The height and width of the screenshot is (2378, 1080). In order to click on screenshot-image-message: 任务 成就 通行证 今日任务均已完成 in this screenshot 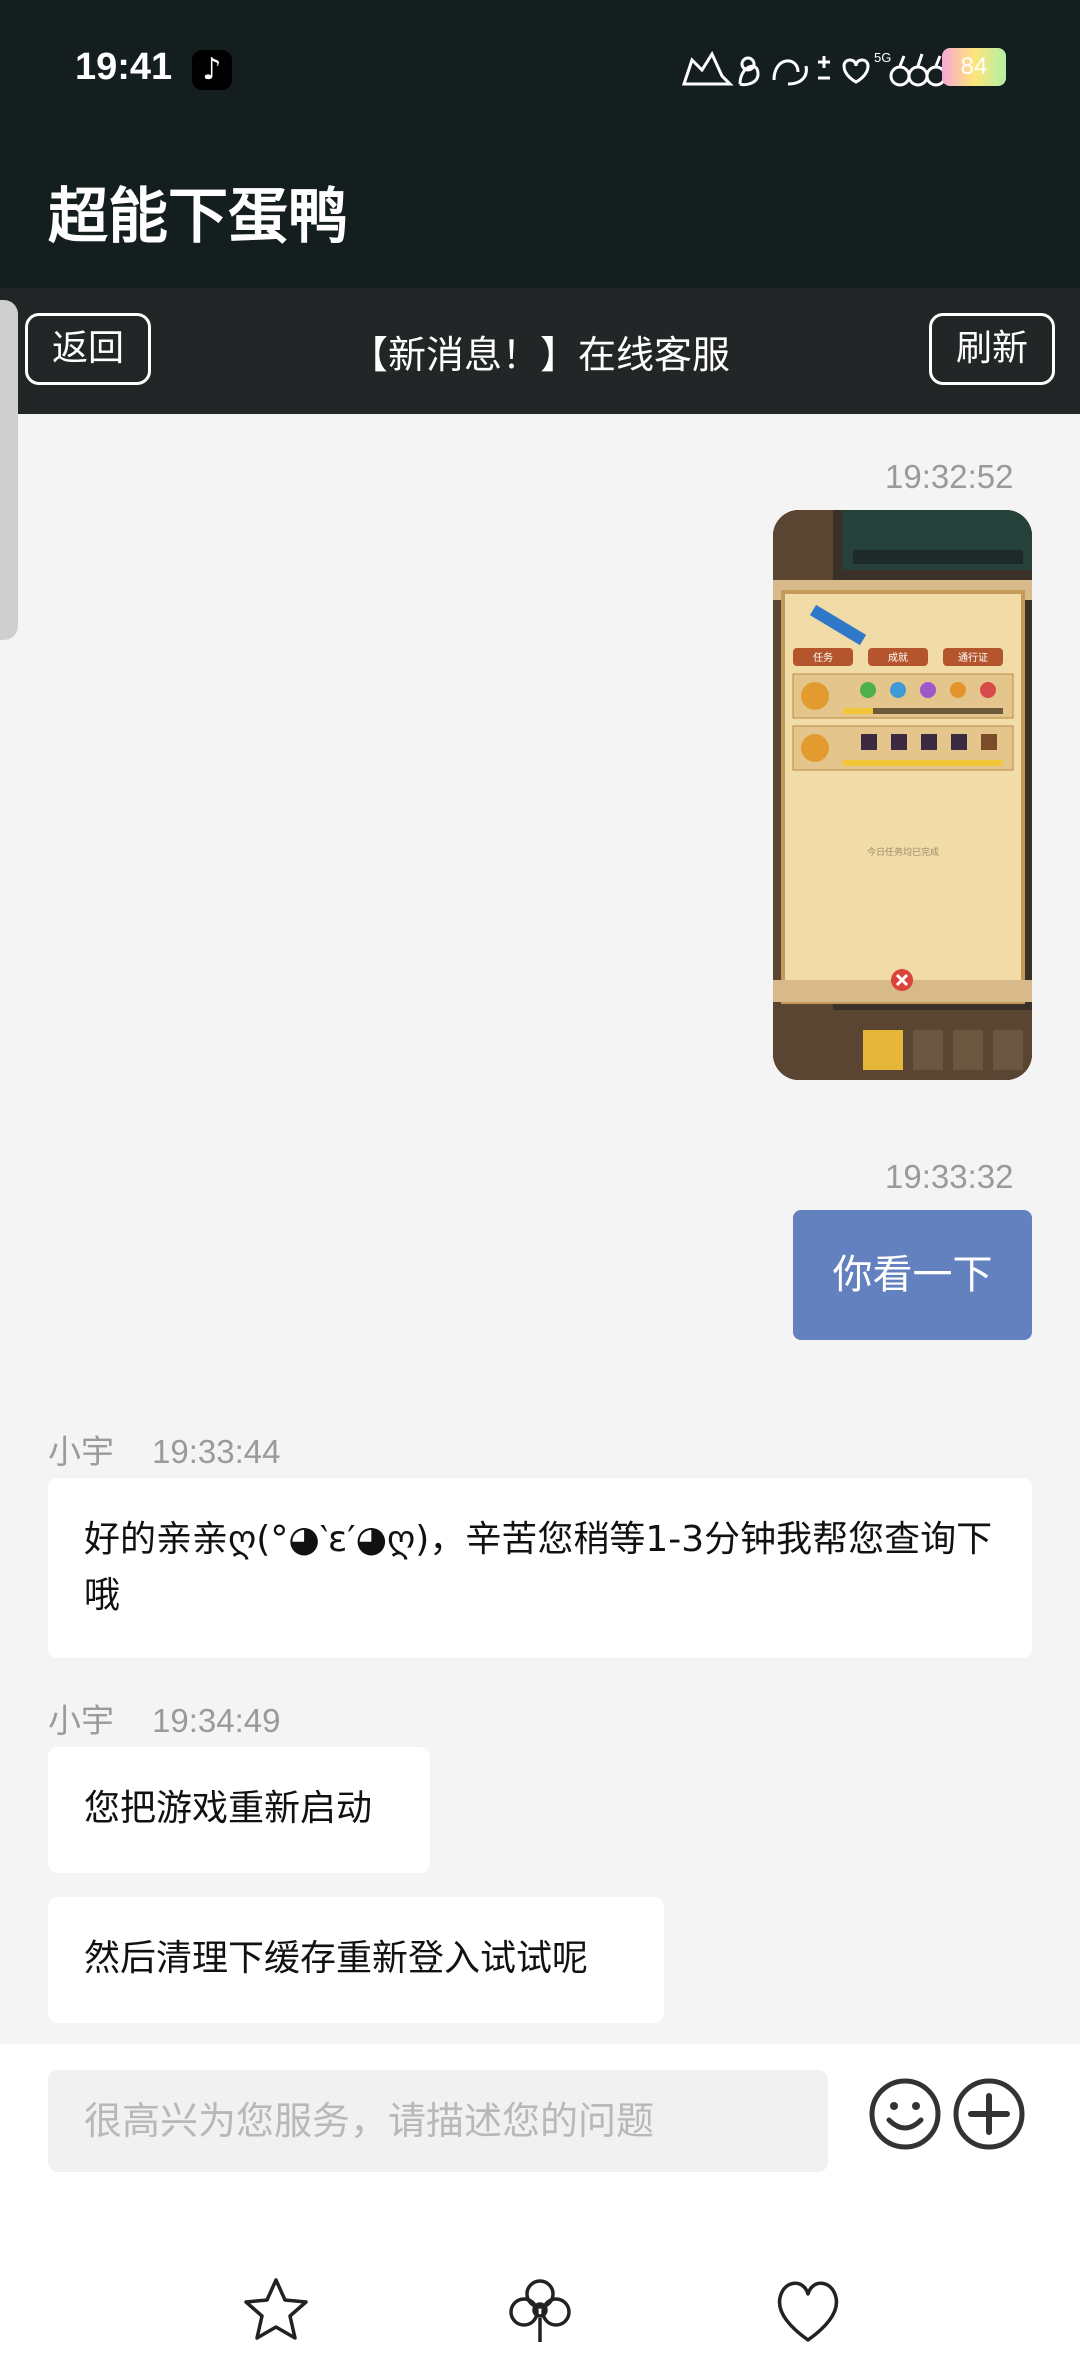, I will do `click(902, 795)`.